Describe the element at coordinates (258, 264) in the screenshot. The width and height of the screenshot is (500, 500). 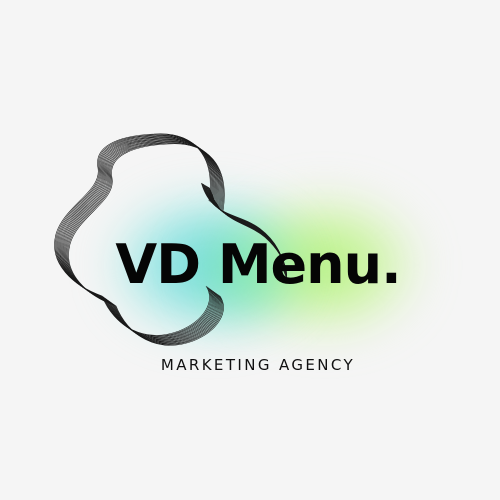
I see `brand-name: VD Menu.` at that location.